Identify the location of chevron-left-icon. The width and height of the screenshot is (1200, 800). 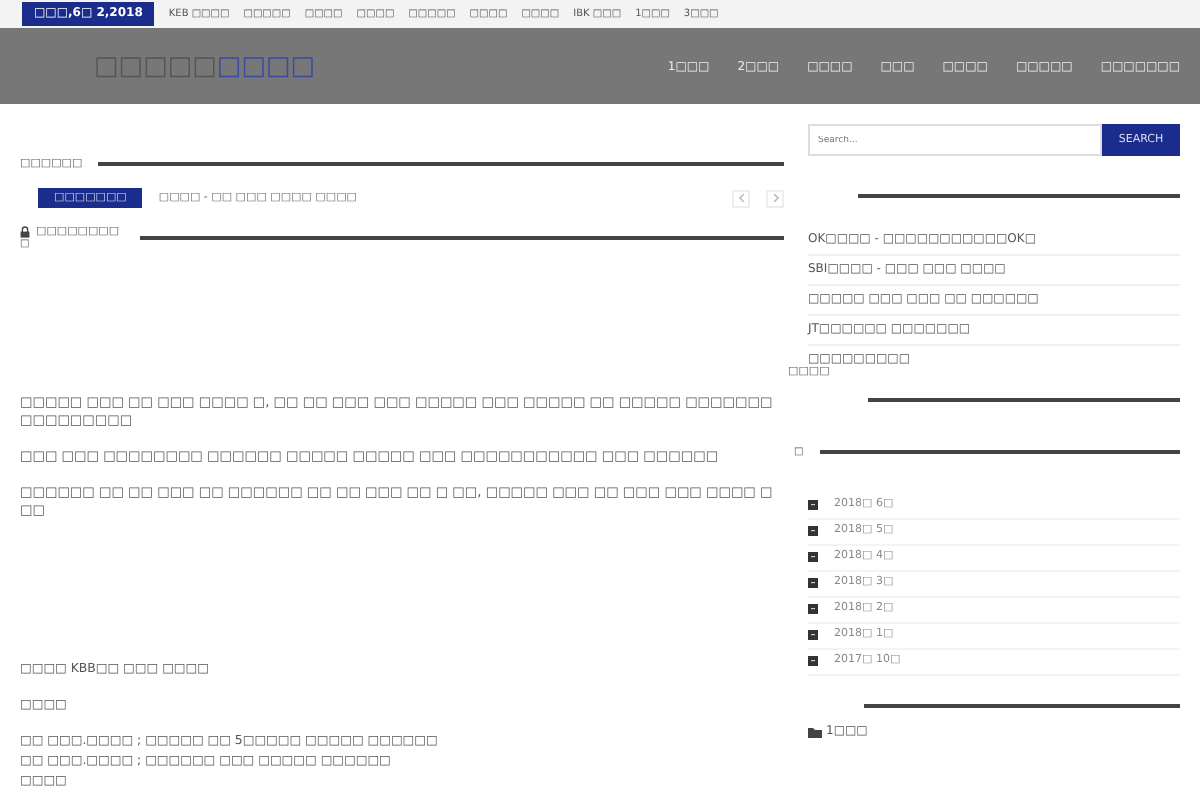
(741, 198).